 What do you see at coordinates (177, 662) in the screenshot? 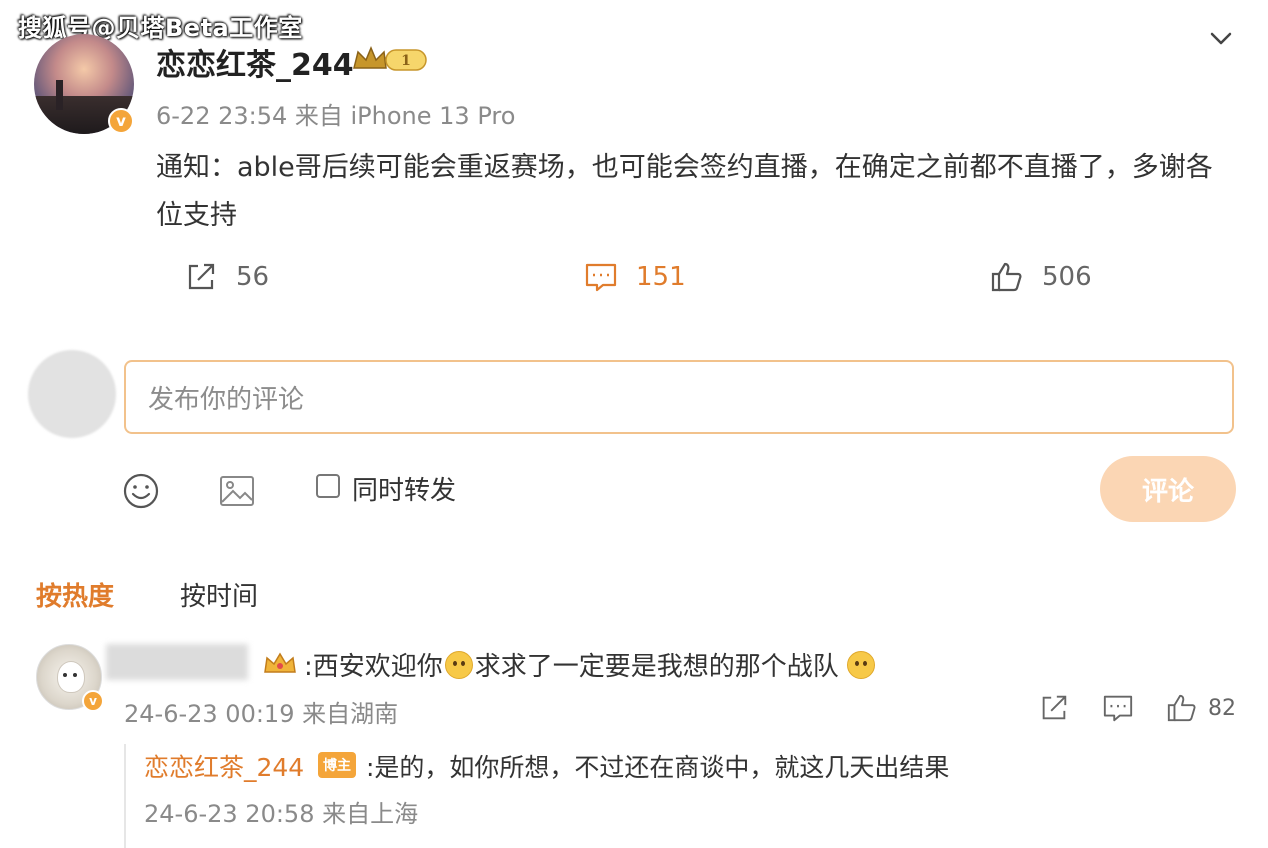
I see `commenter-name-blurred` at bounding box center [177, 662].